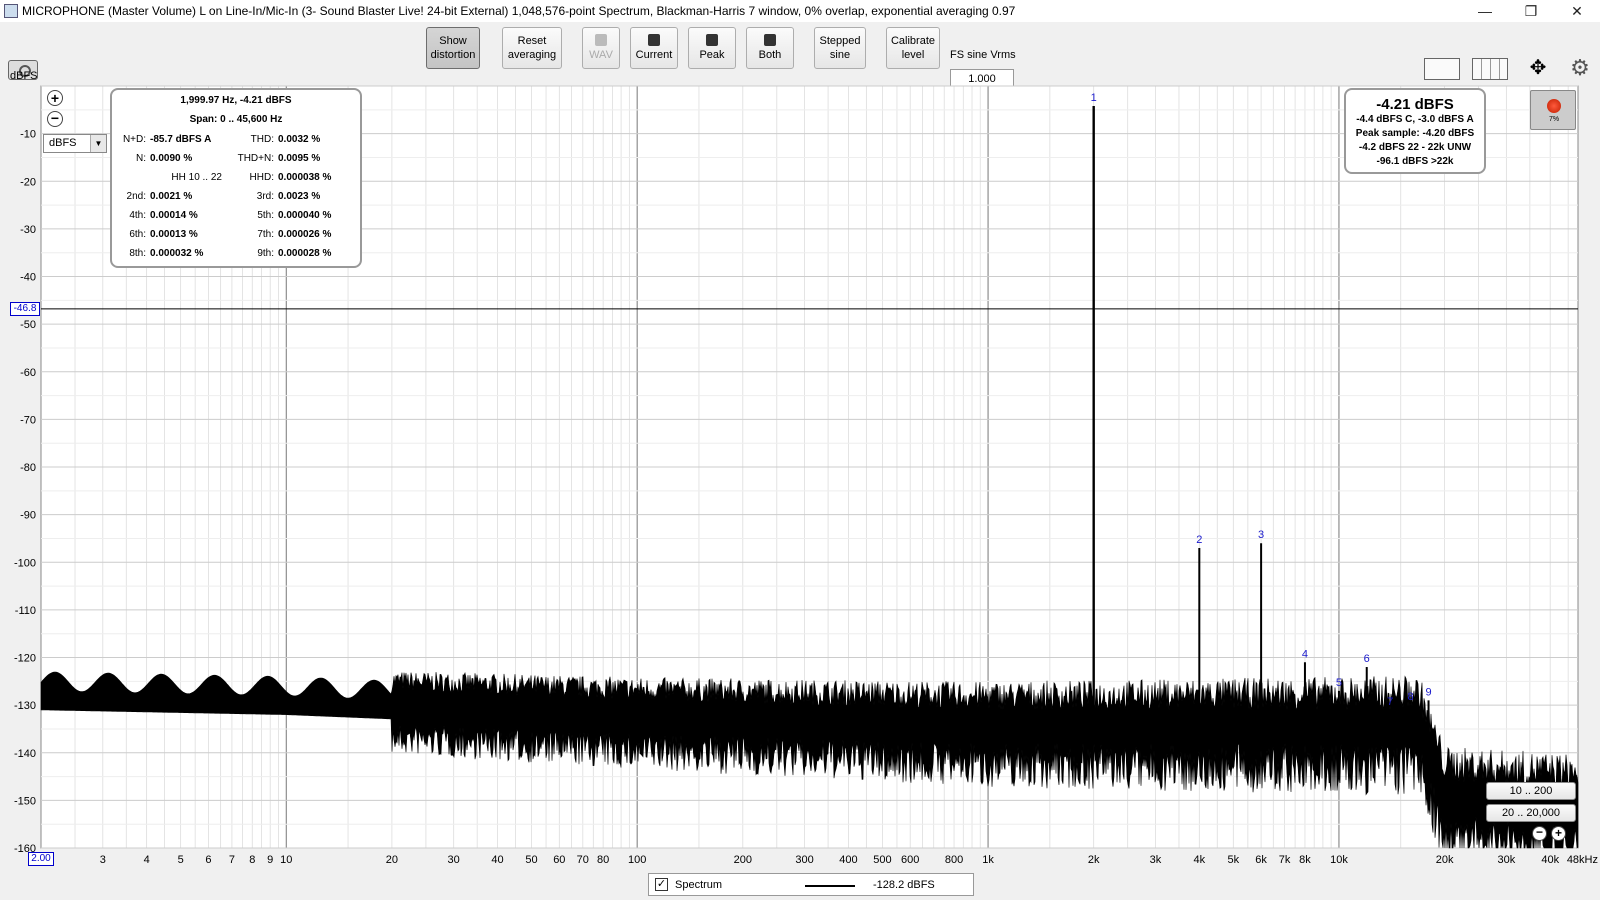 This screenshot has height=900, width=1600. What do you see at coordinates (603, 860) in the screenshot?
I see `x-tick-label: 80` at bounding box center [603, 860].